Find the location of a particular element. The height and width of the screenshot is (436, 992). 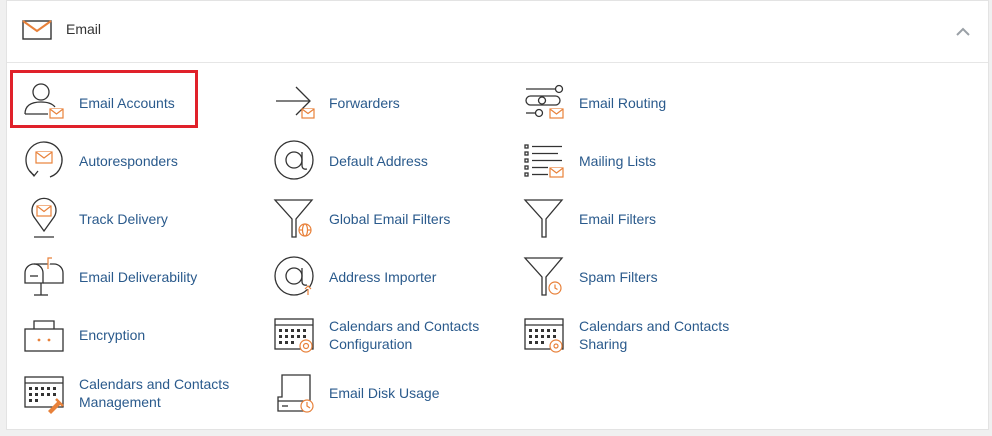

section-title: Email is located at coordinates (84, 29).